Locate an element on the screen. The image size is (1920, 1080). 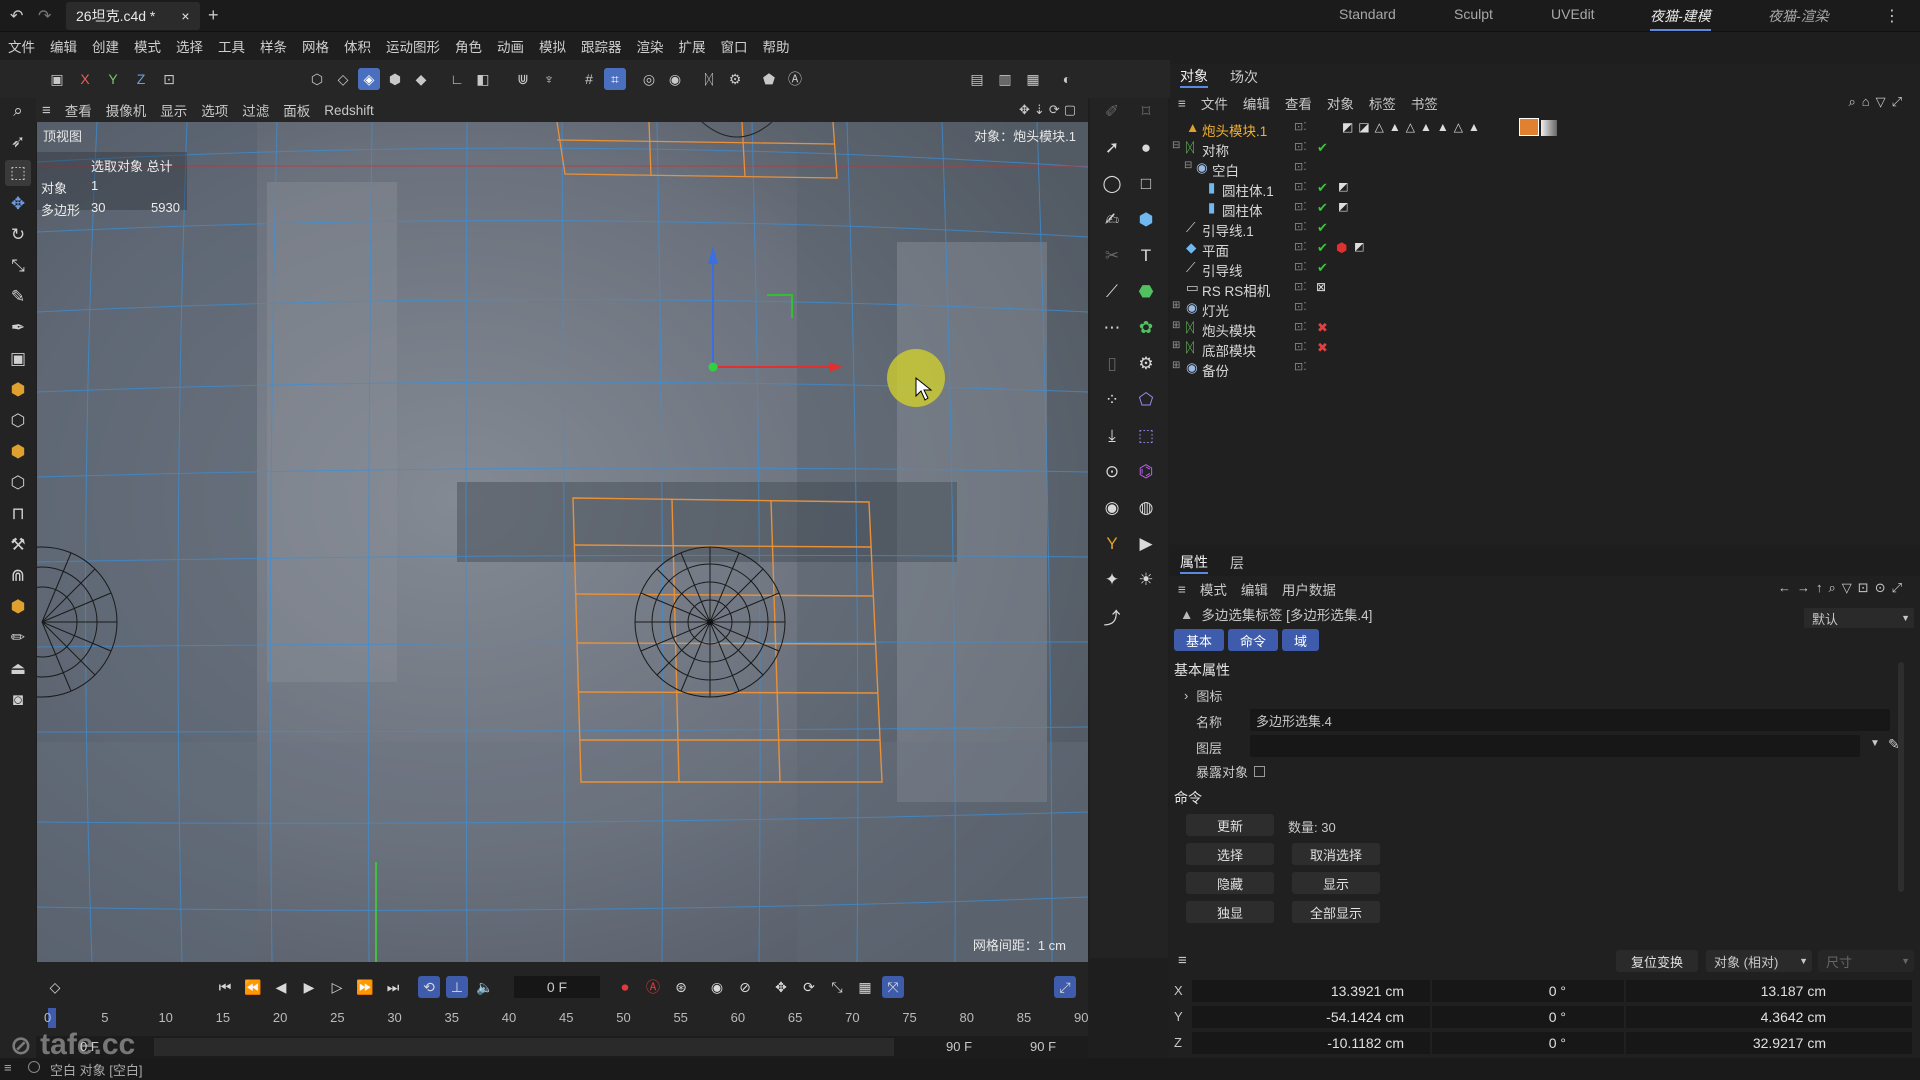
range-icon: ⊥ is located at coordinates (457, 987).